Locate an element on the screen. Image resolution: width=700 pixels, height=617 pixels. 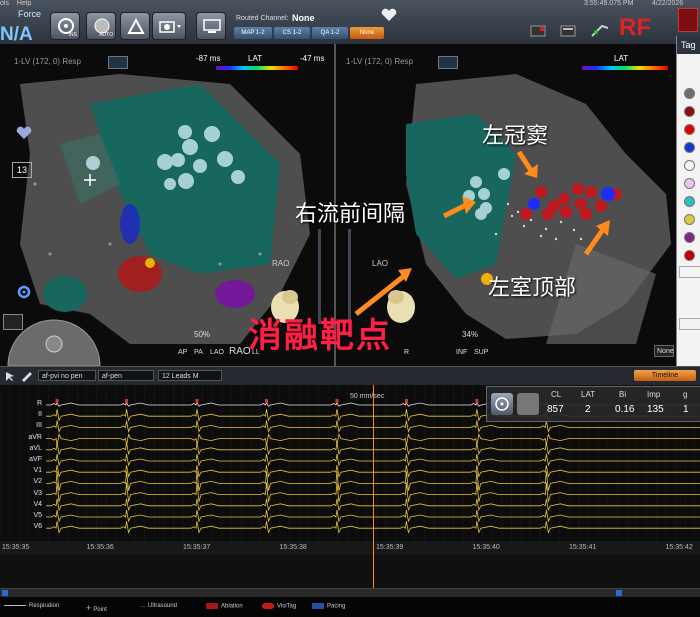
tag-panel-input is located at coordinates (689, 272).